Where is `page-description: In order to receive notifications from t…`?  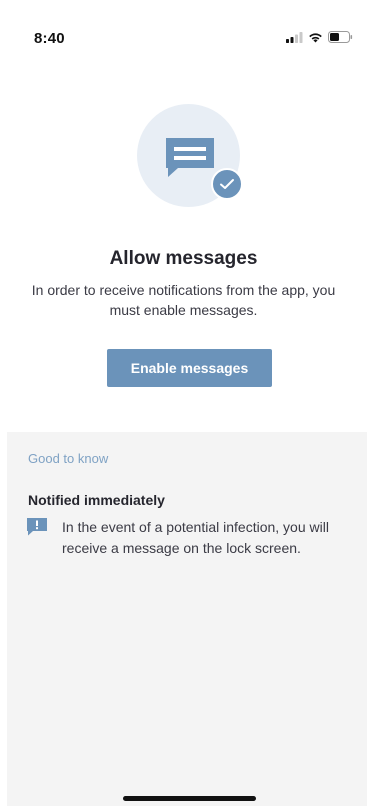
page-description: In order to receive notifications from t… is located at coordinates (183, 300).